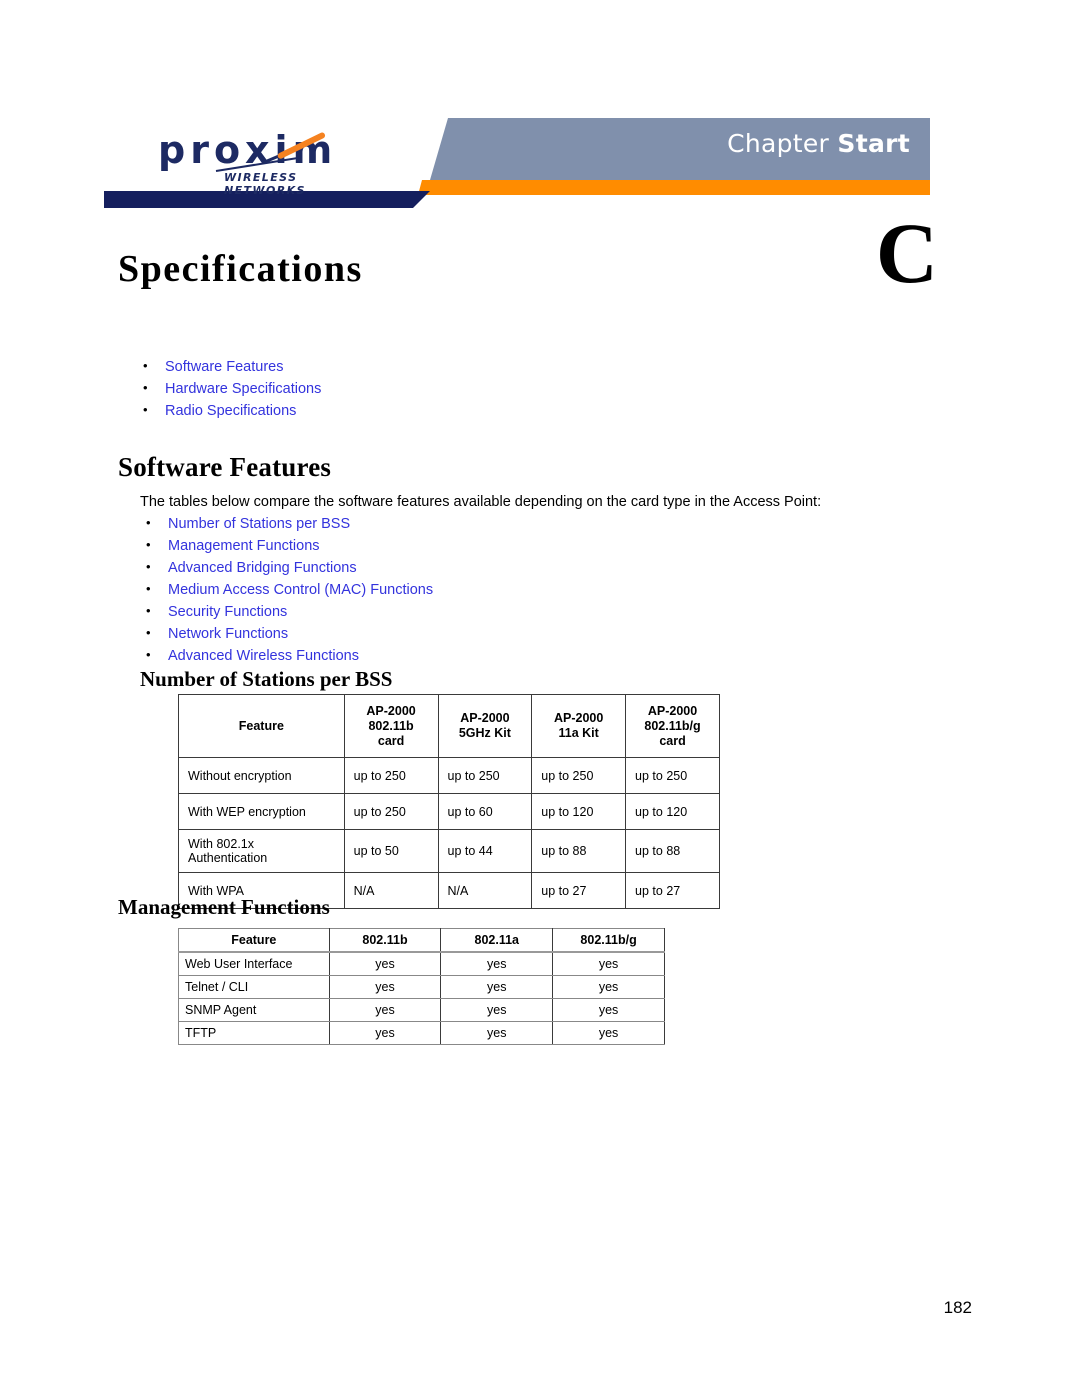  Describe the element at coordinates (485, 851) in the screenshot. I see `table-cell-value: up to 44` at that location.